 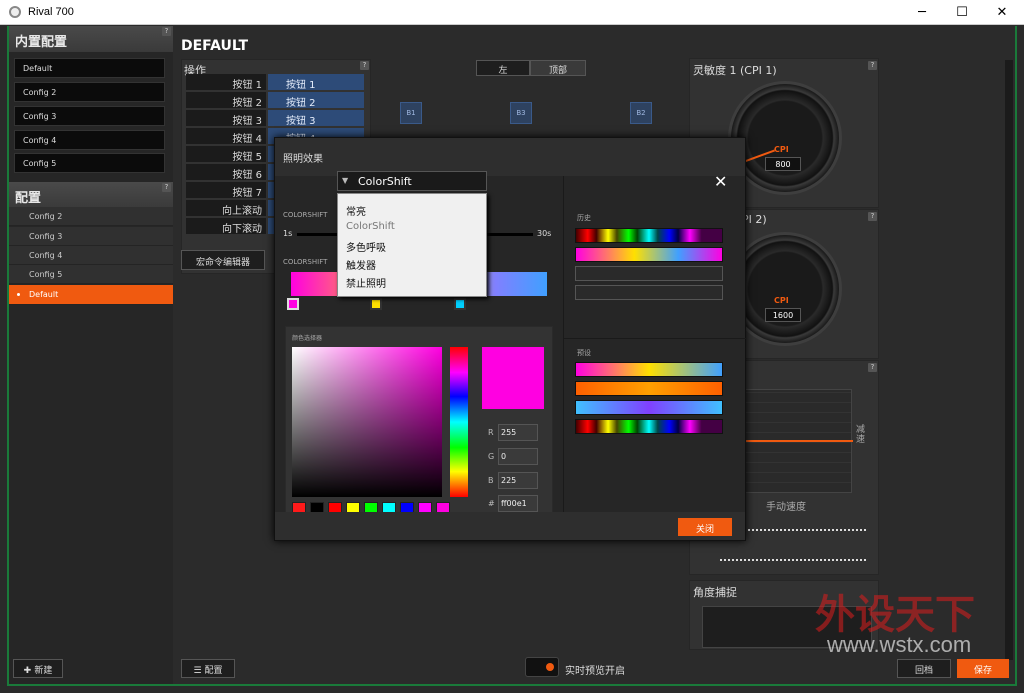 What do you see at coordinates (91, 236) in the screenshot?
I see `profile-item: Config 3` at bounding box center [91, 236].